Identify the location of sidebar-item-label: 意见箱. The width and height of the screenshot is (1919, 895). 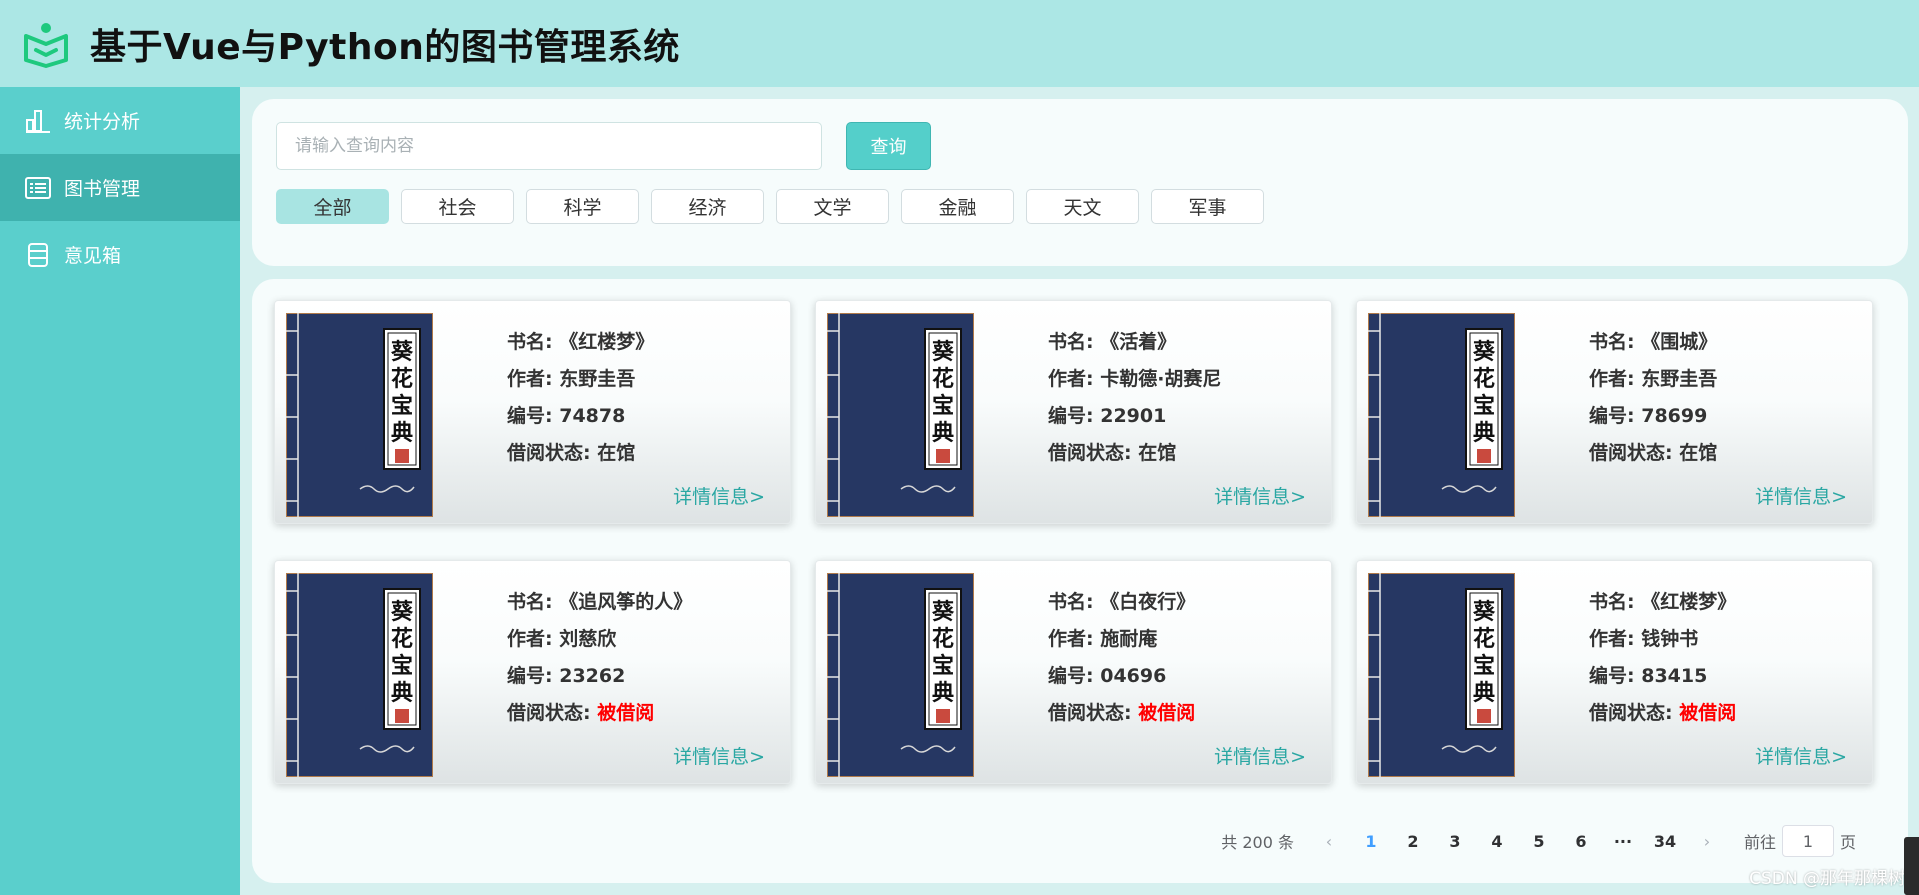
(93, 256).